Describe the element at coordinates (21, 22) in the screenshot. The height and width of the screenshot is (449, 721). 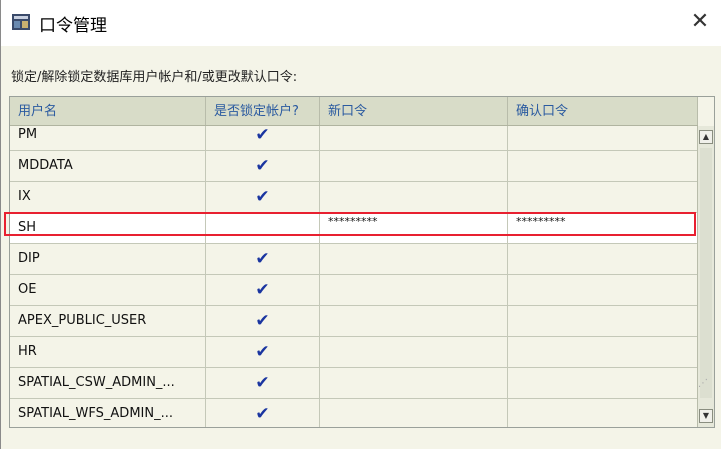
I see `app-icon` at that location.